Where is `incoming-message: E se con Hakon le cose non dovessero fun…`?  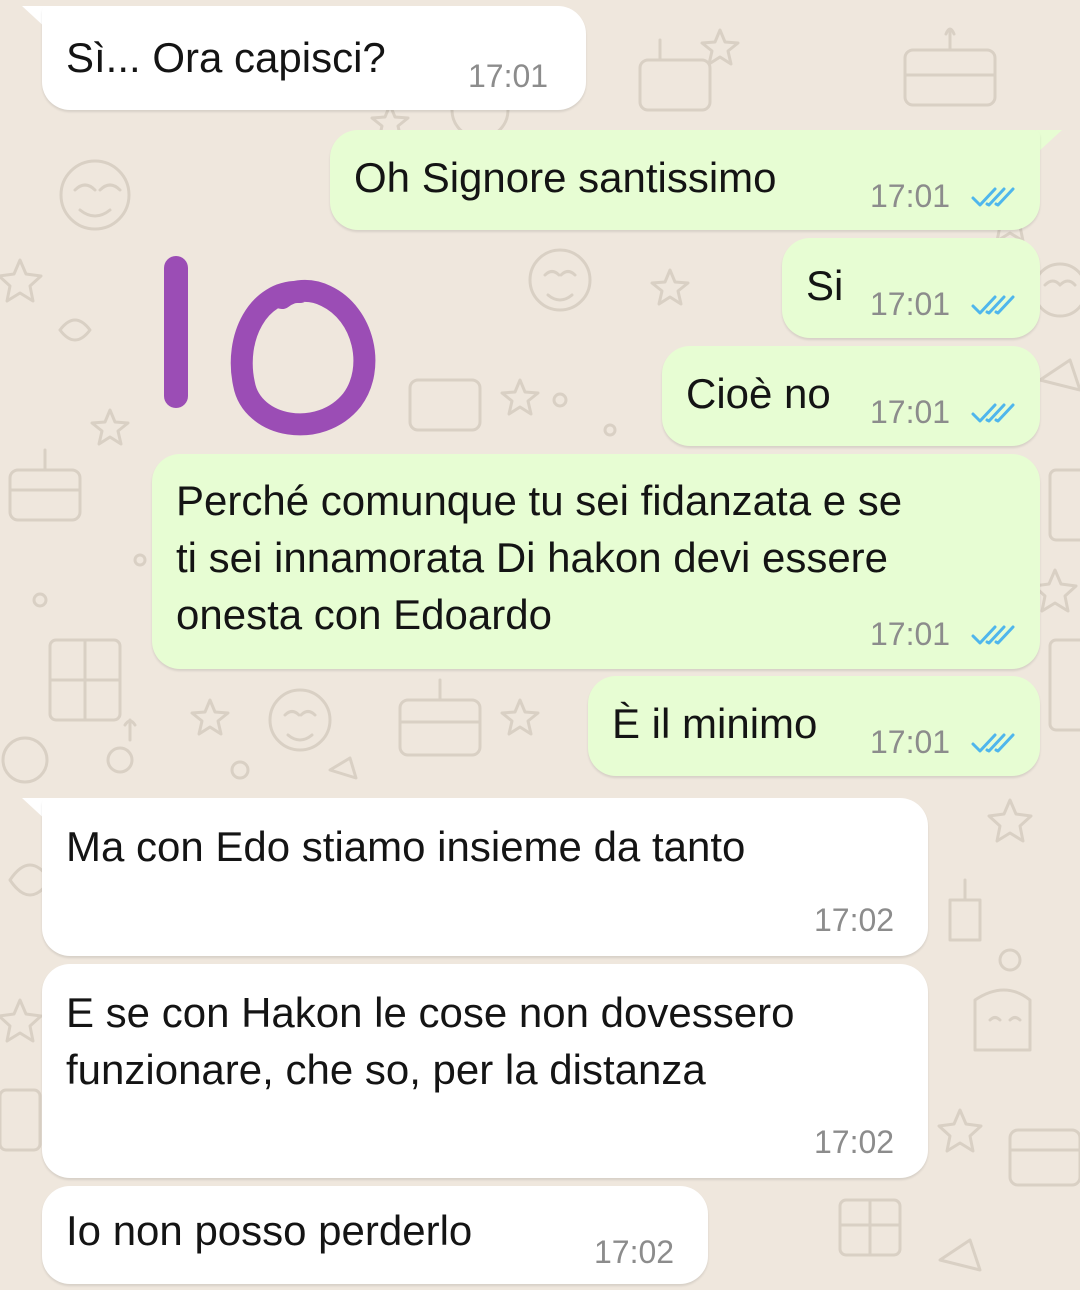 incoming-message: E se con Hakon le cose non dovessero fun… is located at coordinates (485, 1071).